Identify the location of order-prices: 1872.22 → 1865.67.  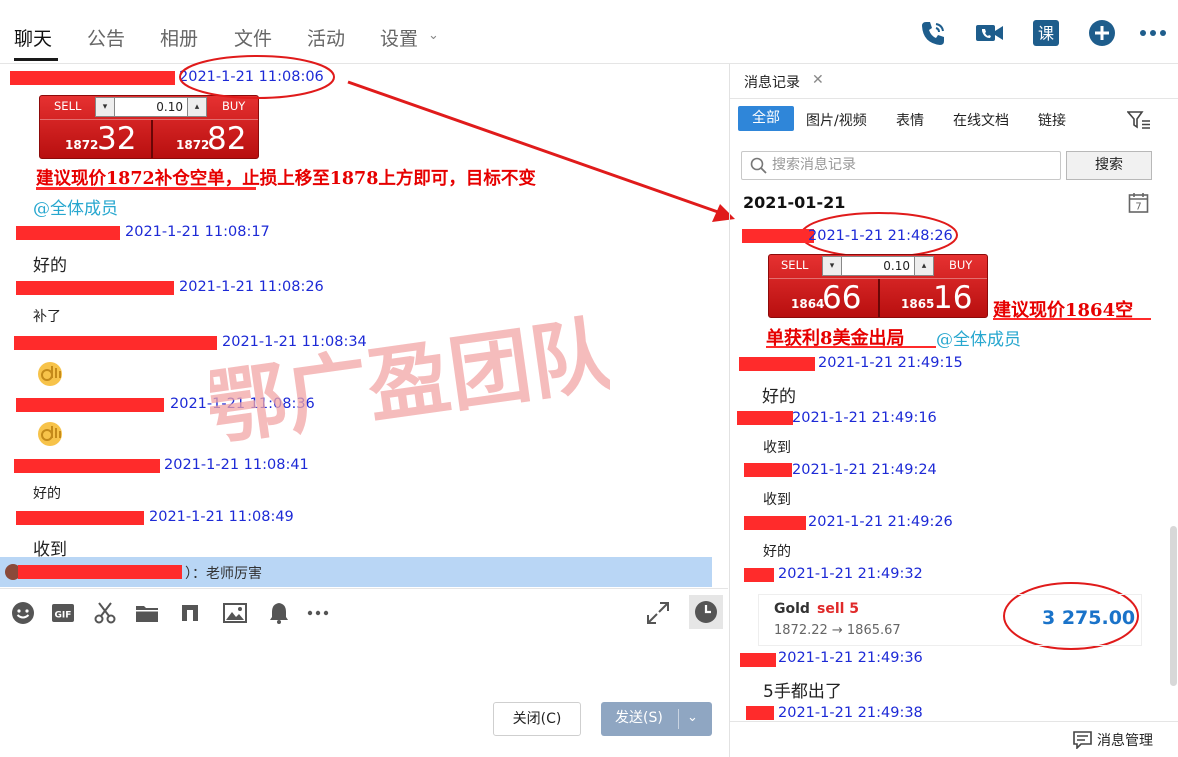
(837, 630).